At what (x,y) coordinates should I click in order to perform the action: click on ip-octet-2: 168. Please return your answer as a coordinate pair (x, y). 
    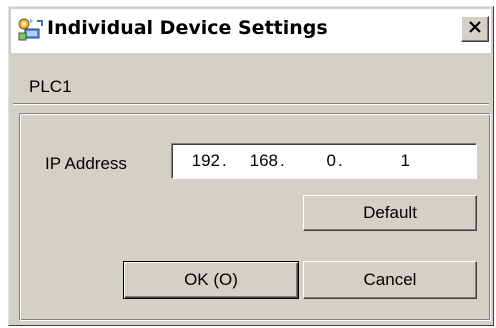
    Looking at the image, I should click on (259, 161).